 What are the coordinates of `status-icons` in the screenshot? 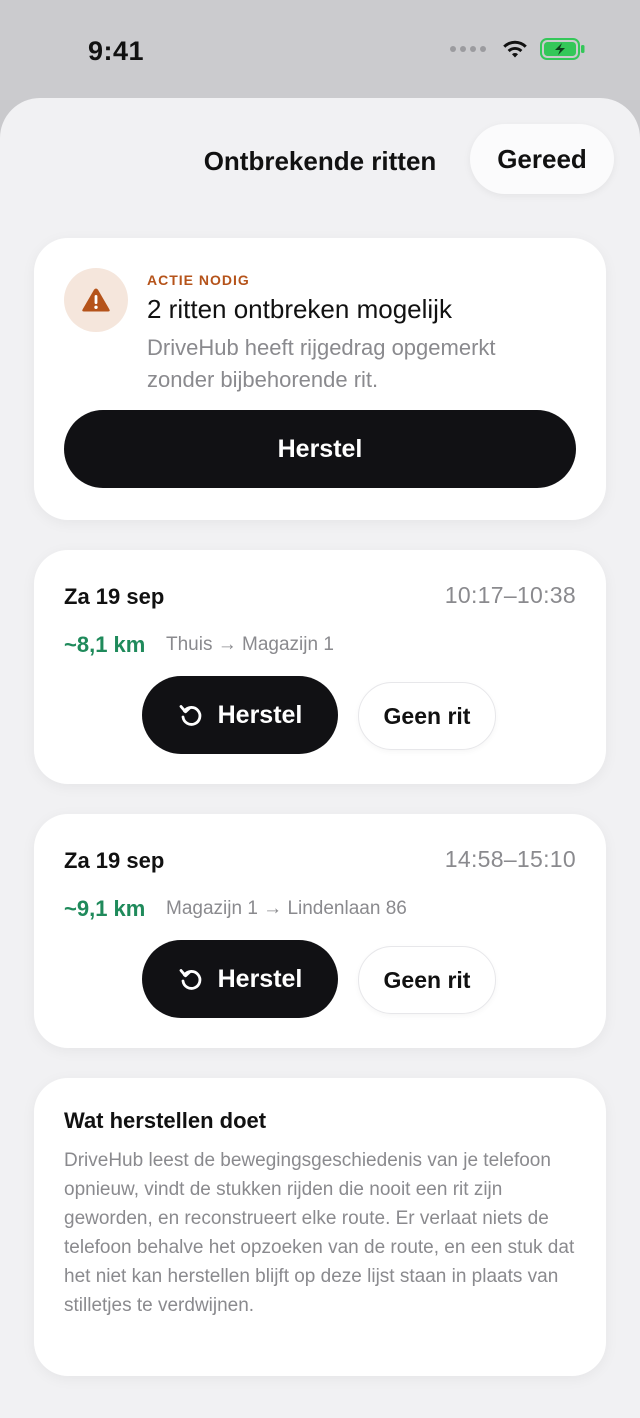 It's located at (518, 49).